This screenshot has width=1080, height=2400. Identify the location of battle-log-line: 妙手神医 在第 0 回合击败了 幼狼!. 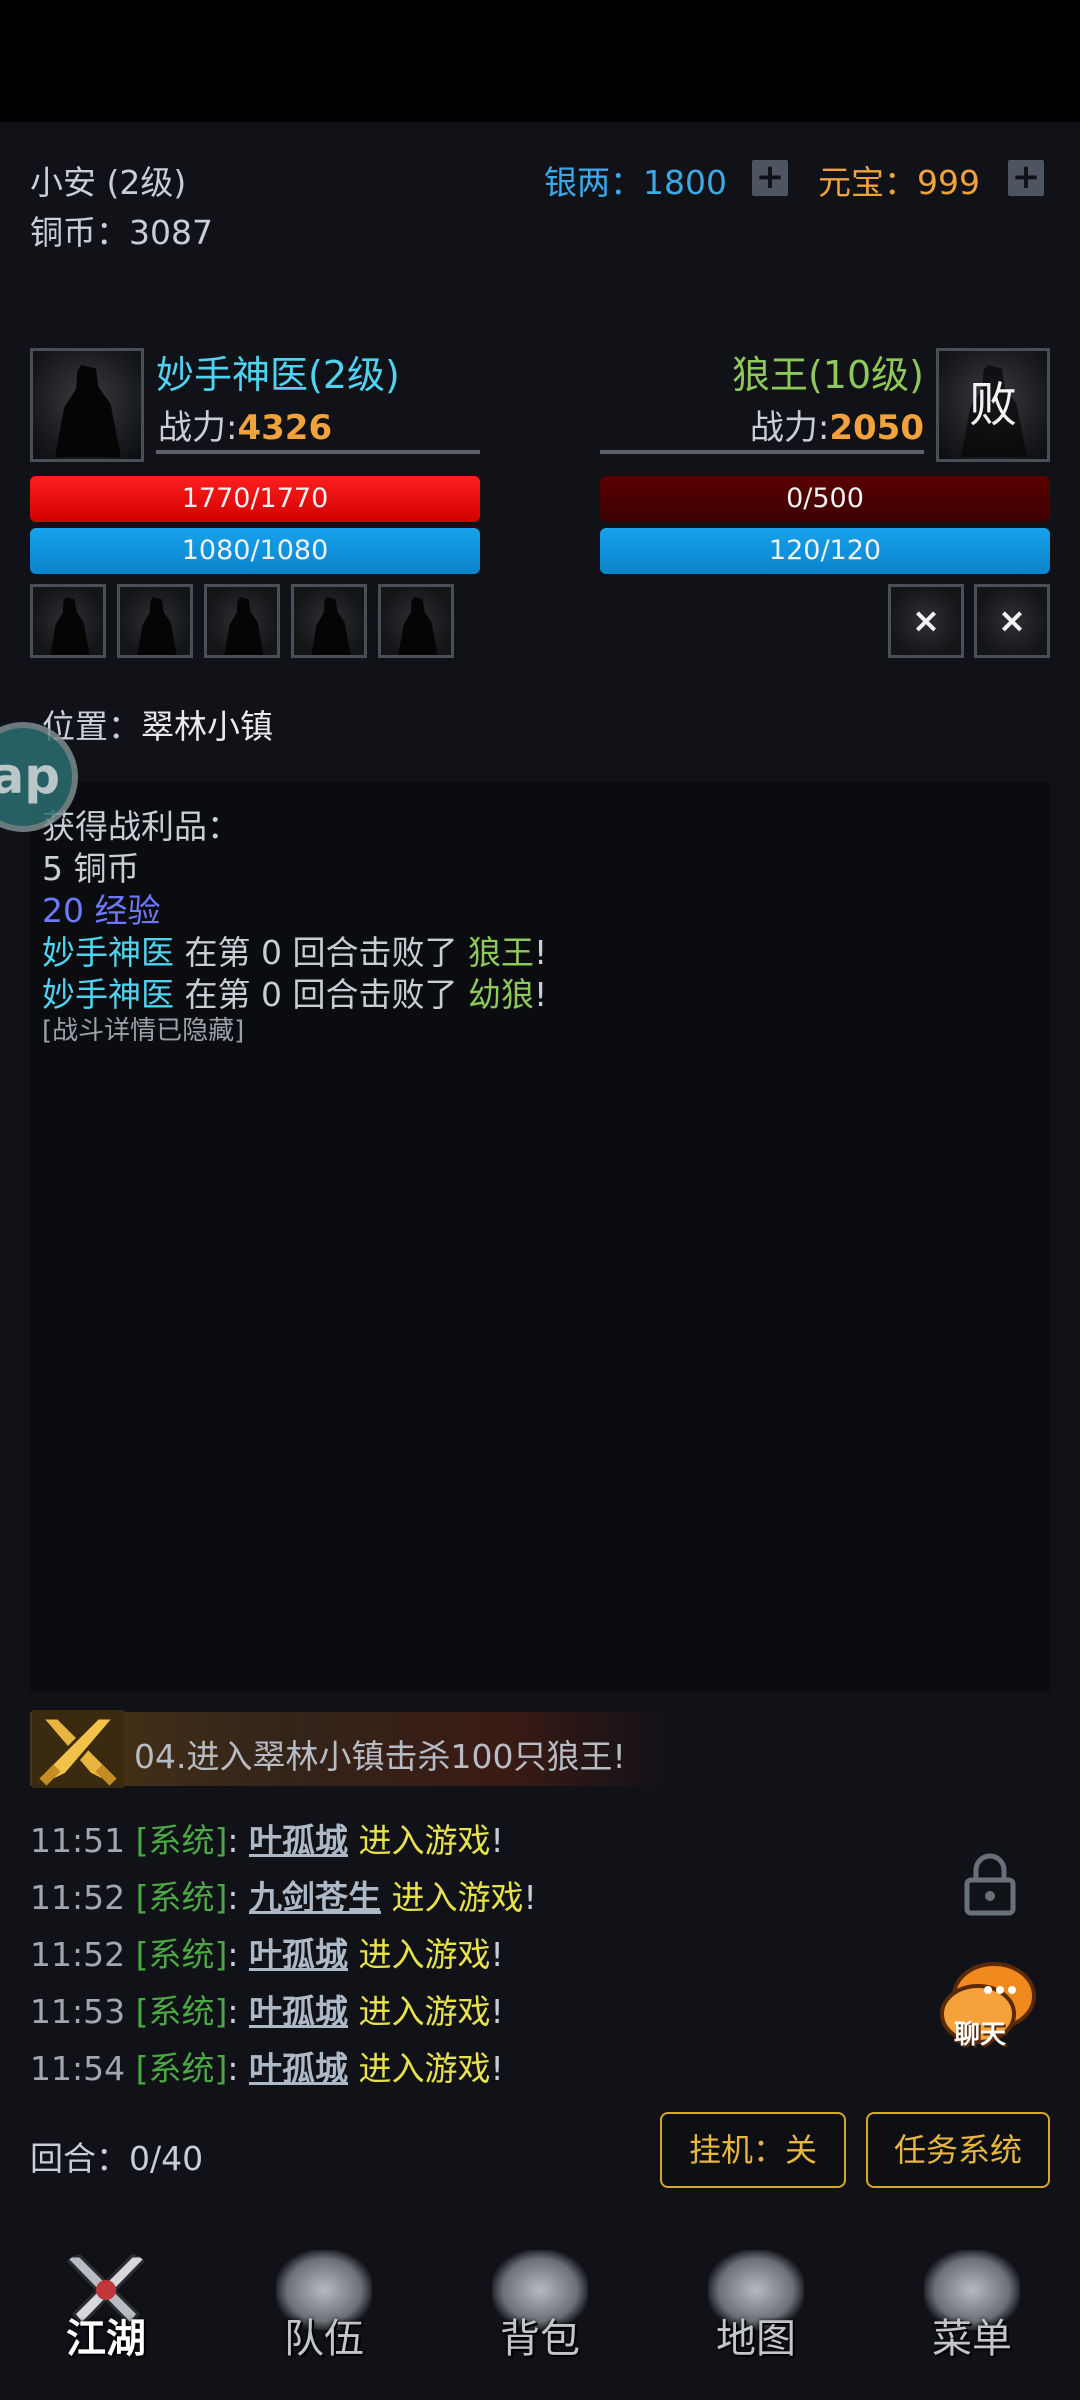
(294, 992).